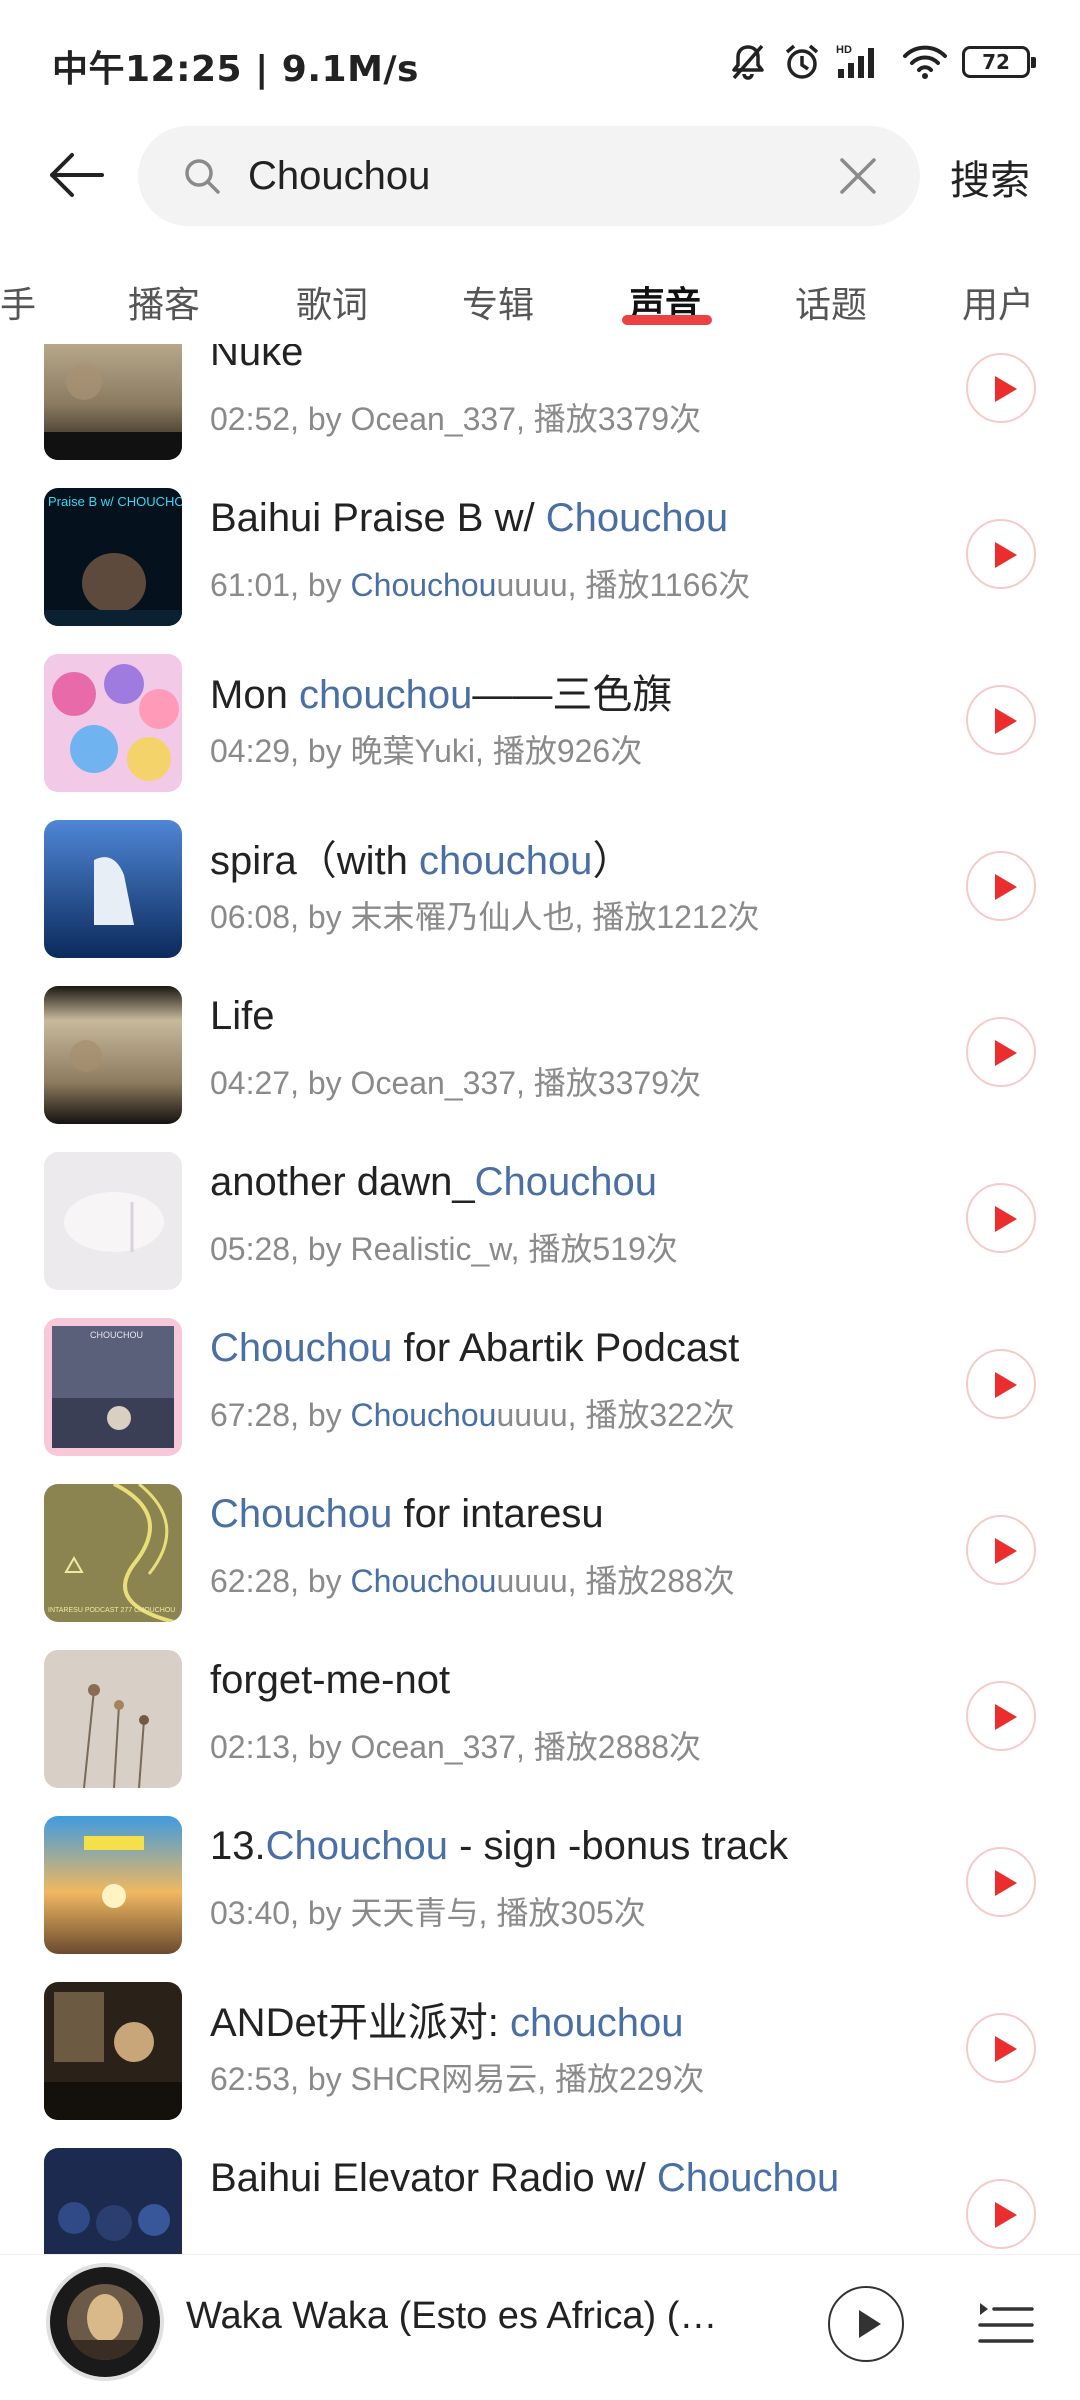  I want to click on item-title: Chouchou for intaresu, so click(407, 1514).